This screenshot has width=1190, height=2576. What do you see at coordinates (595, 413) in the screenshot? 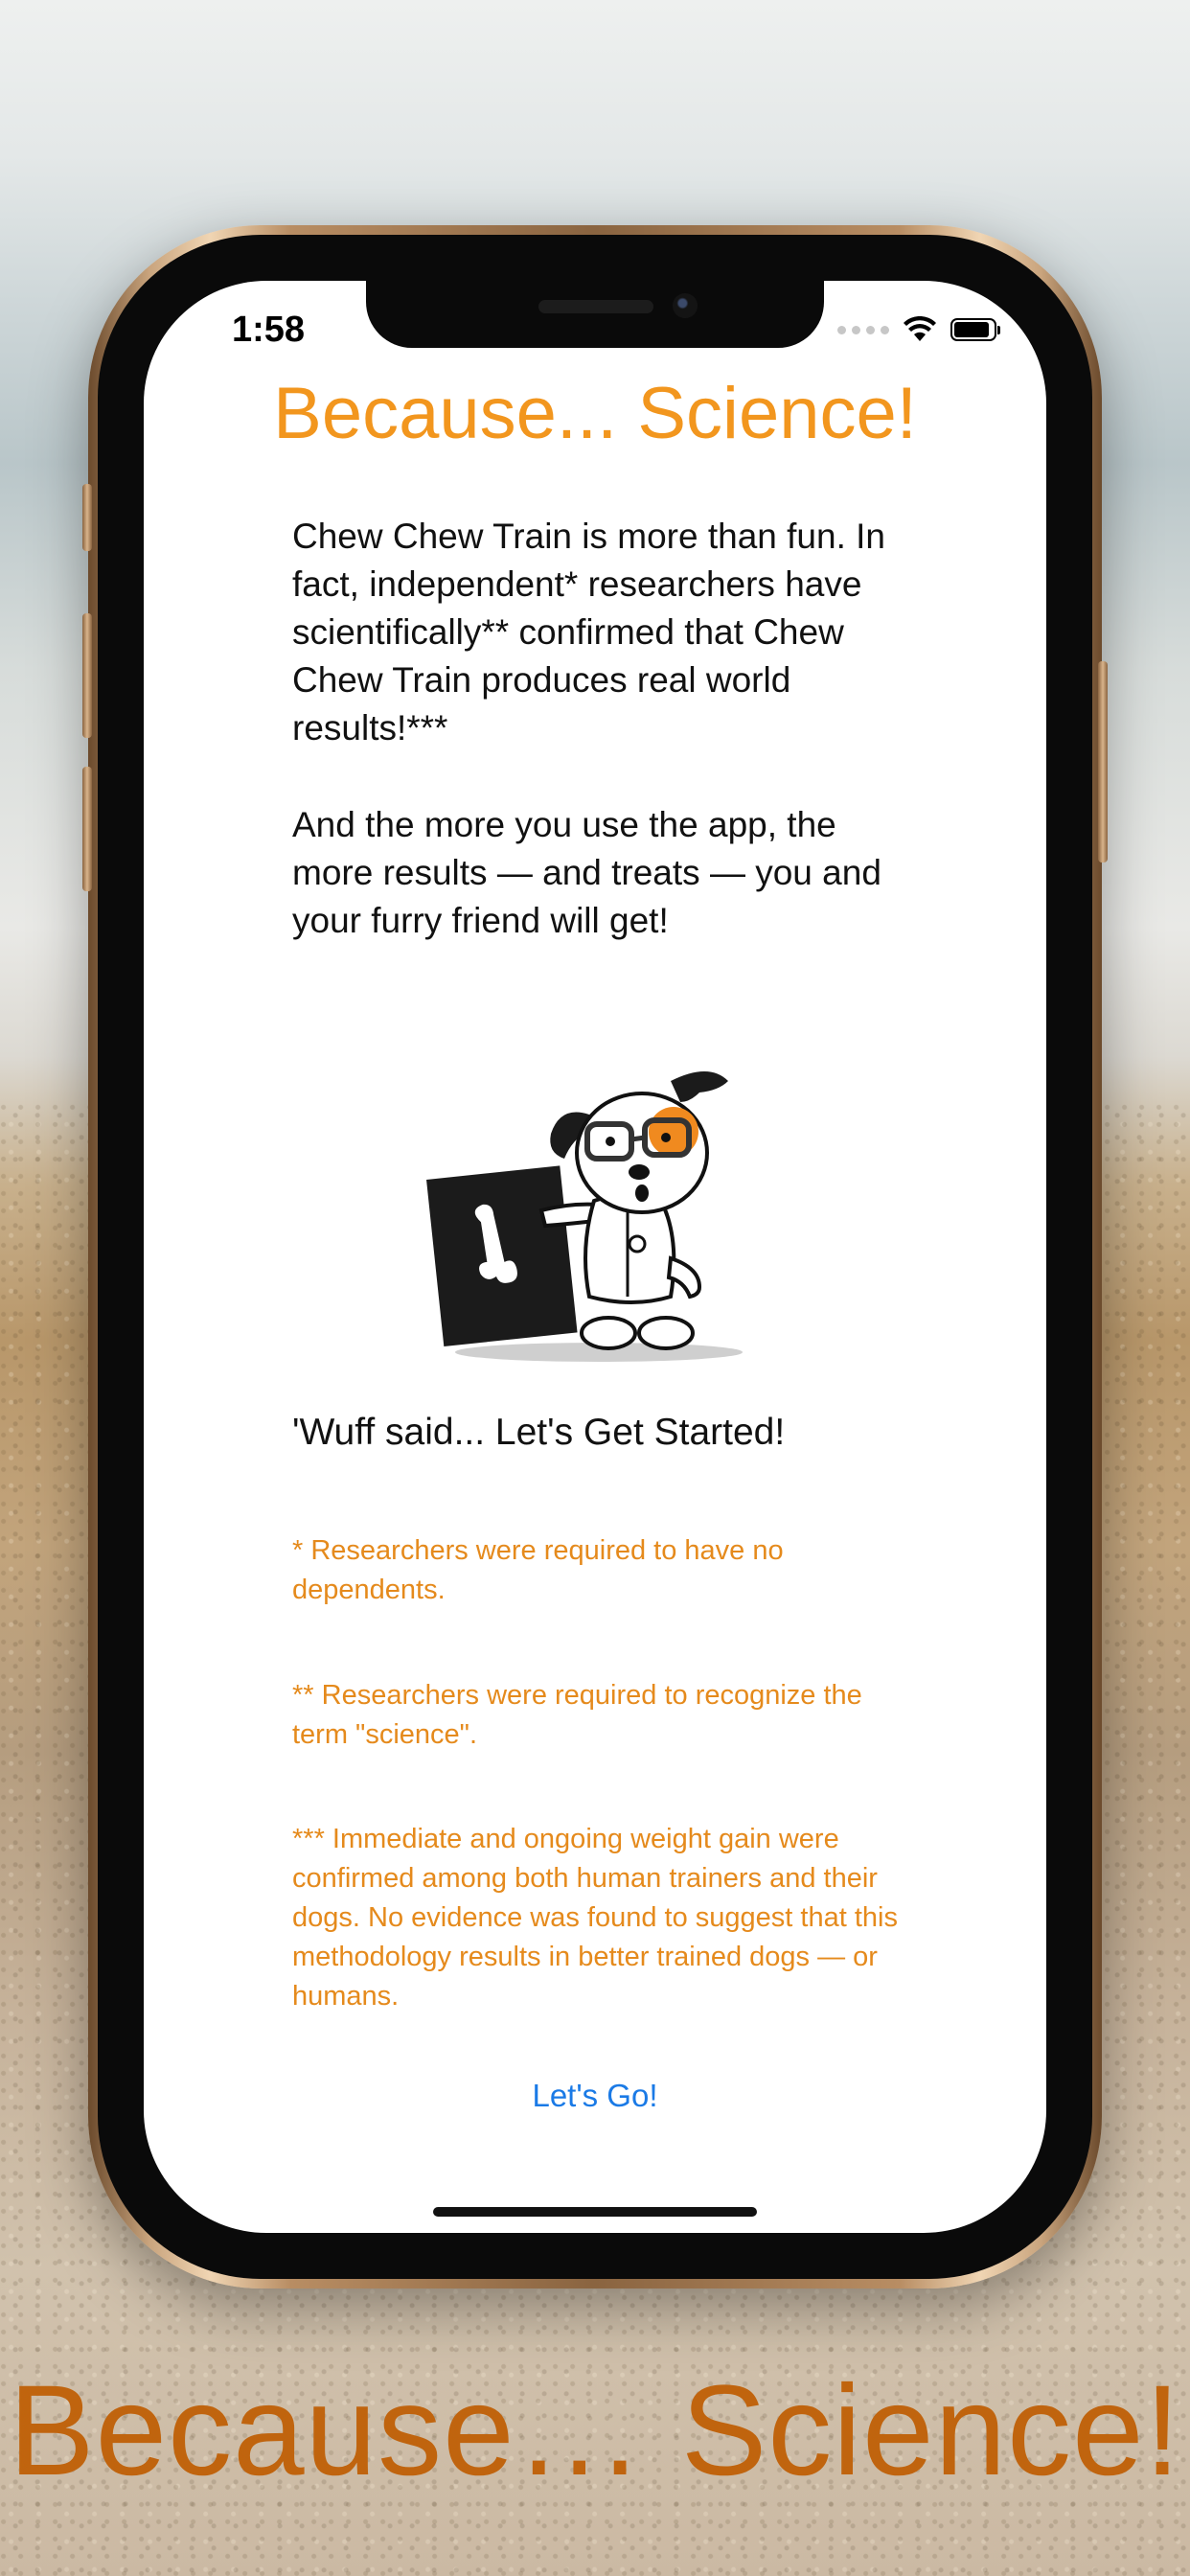
I see `page-title: Because... Science!` at bounding box center [595, 413].